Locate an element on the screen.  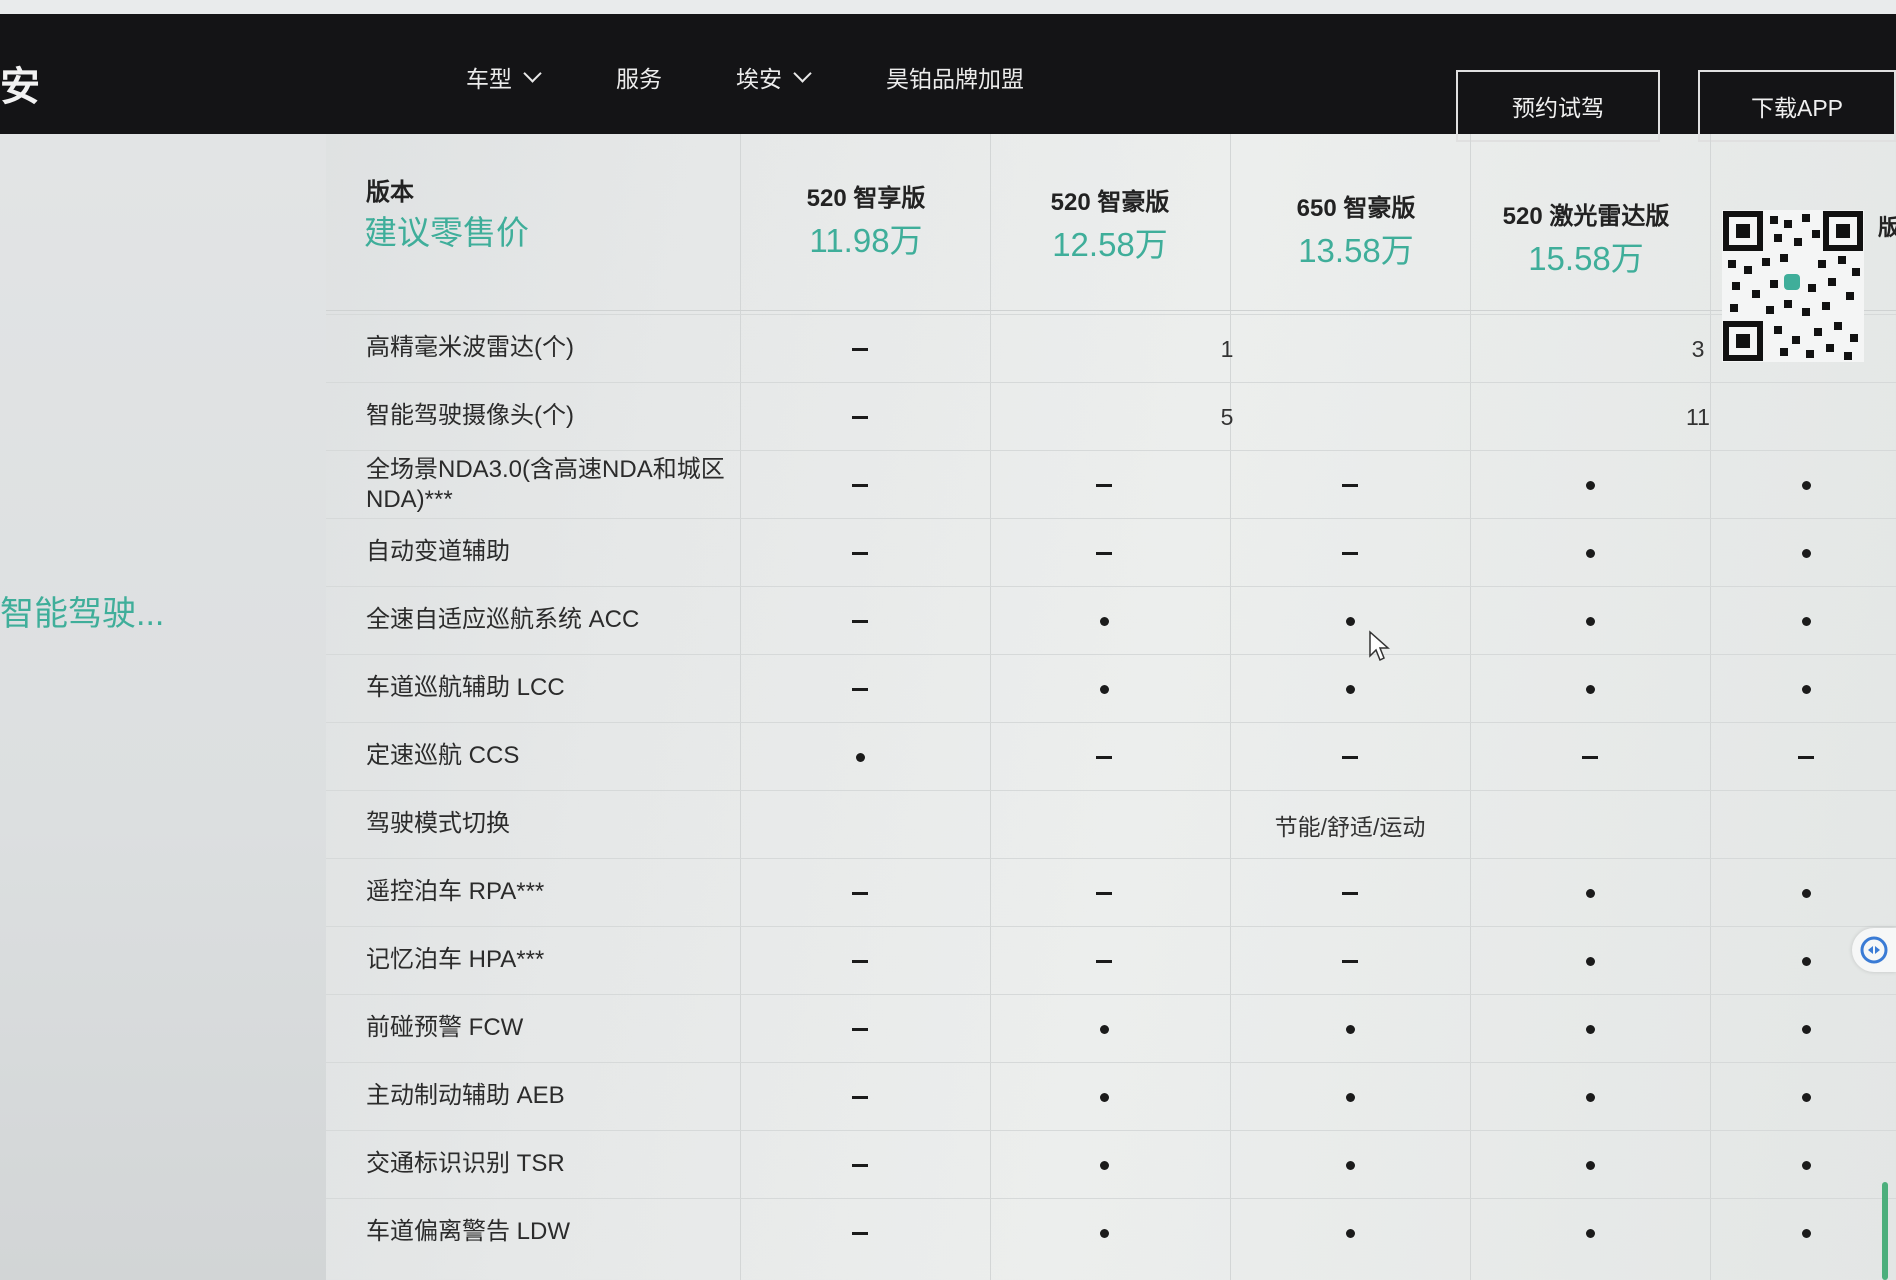
version-name: 520 激光雷达版 is located at coordinates (1586, 216).